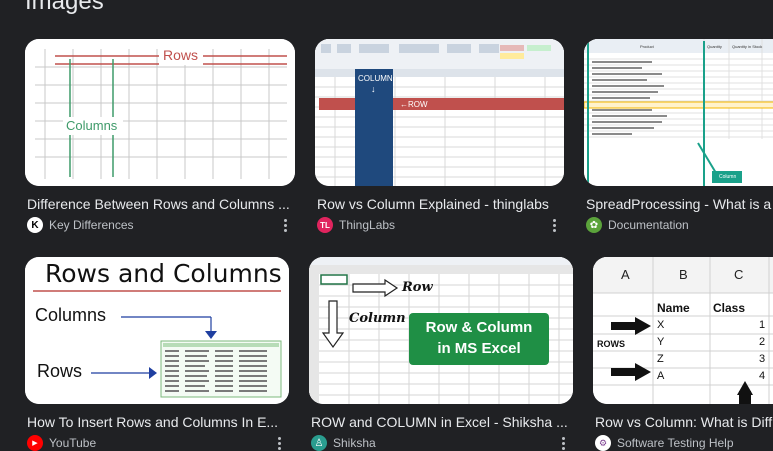 The height and width of the screenshot is (451, 773). I want to click on thumb-cell: 1, so click(762, 325).